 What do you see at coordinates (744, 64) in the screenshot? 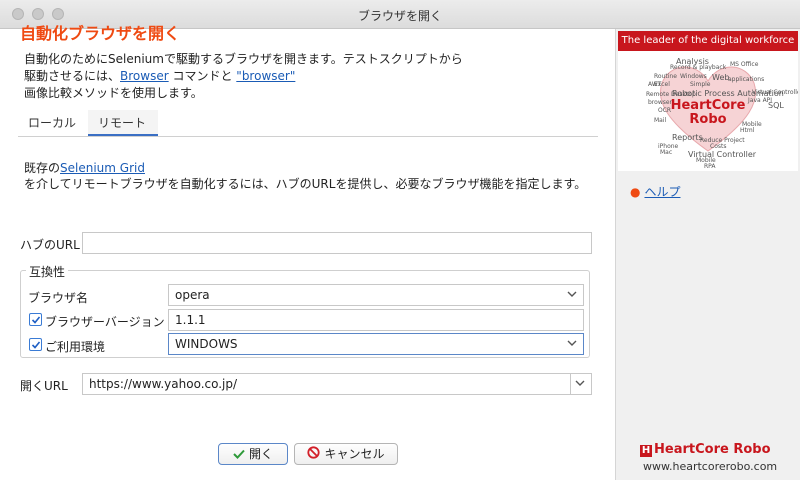
I see `cloud-word: MS Office` at bounding box center [744, 64].